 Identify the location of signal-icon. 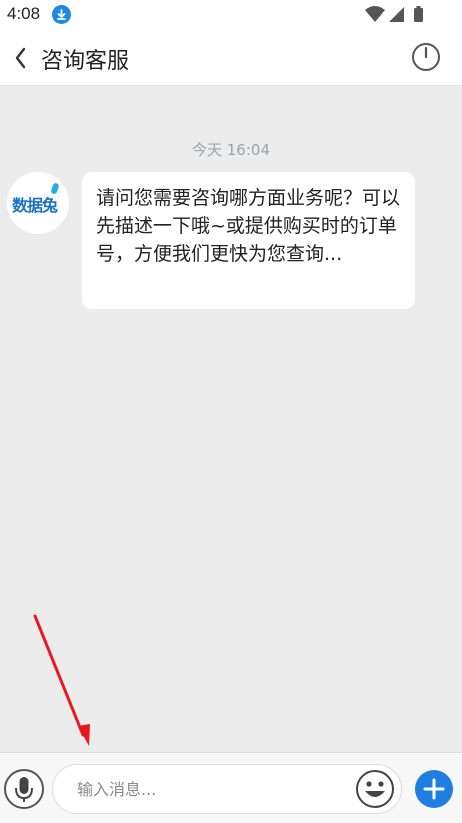
(396, 14).